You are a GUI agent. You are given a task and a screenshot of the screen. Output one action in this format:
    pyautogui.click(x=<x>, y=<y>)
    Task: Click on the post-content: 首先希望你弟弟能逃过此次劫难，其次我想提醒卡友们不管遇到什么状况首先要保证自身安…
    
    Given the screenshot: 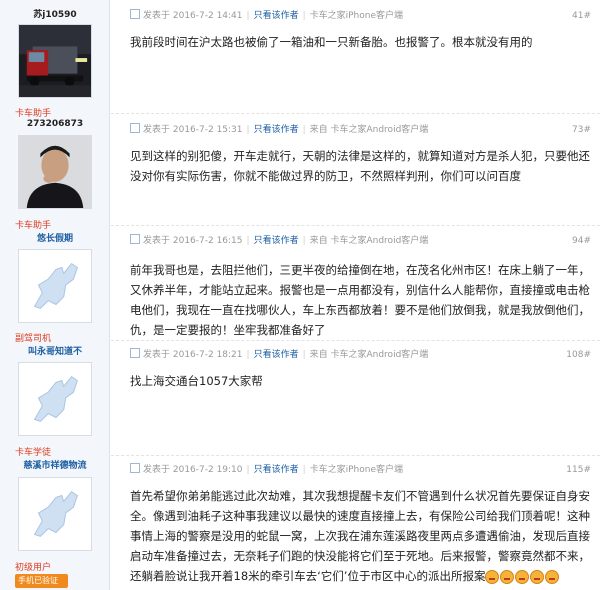 What is the action you would take?
    pyautogui.click(x=361, y=536)
    